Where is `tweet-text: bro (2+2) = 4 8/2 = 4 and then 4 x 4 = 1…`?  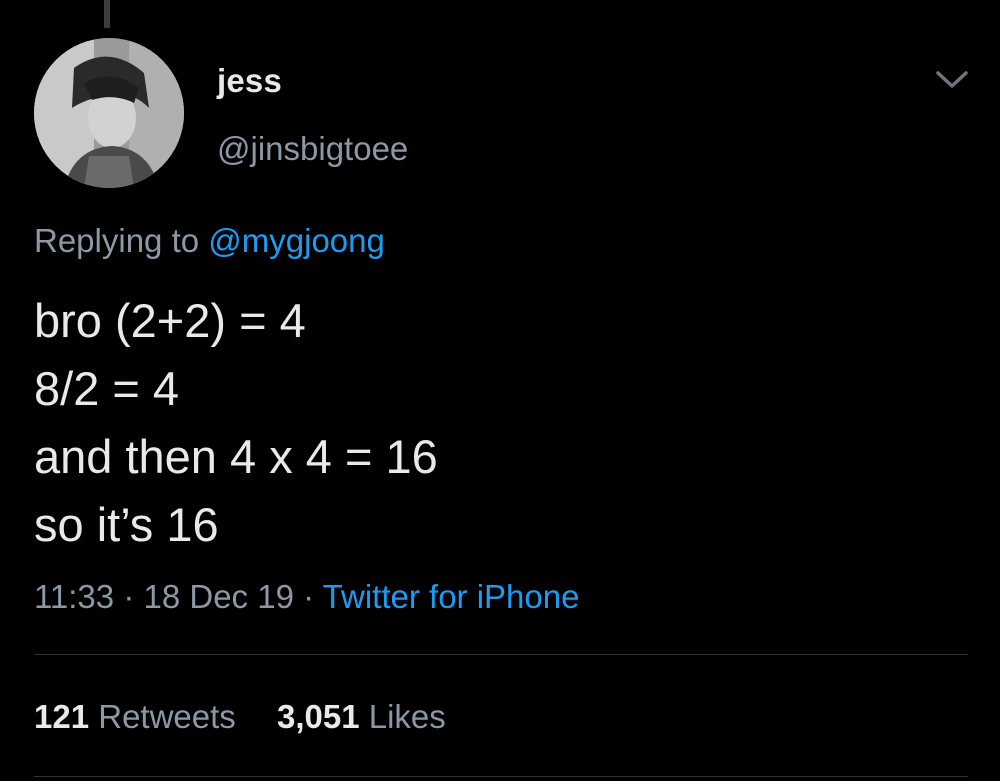 tweet-text: bro (2+2) = 4 8/2 = 4 and then 4 x 4 = 1… is located at coordinates (236, 423).